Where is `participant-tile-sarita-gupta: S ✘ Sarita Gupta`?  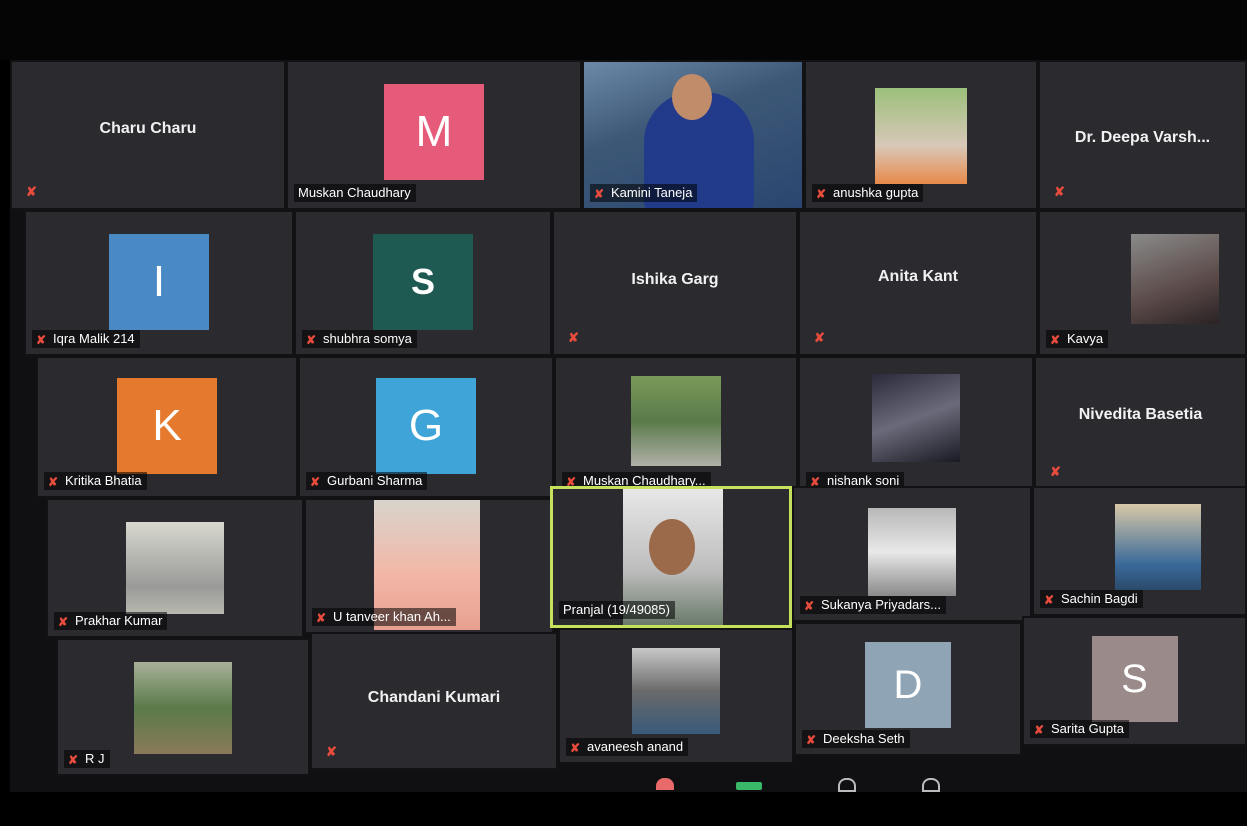
participant-tile-sarita-gupta: S ✘ Sarita Gupta is located at coordinates (1134, 681).